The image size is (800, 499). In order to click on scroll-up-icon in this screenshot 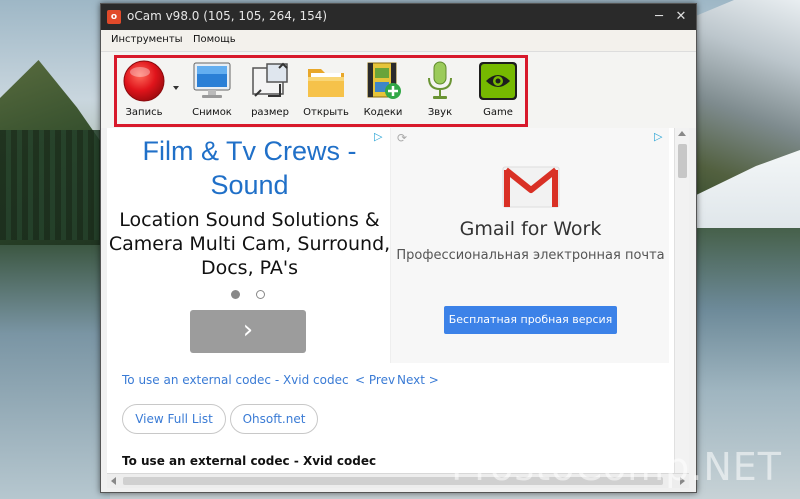, I will do `click(682, 133)`.